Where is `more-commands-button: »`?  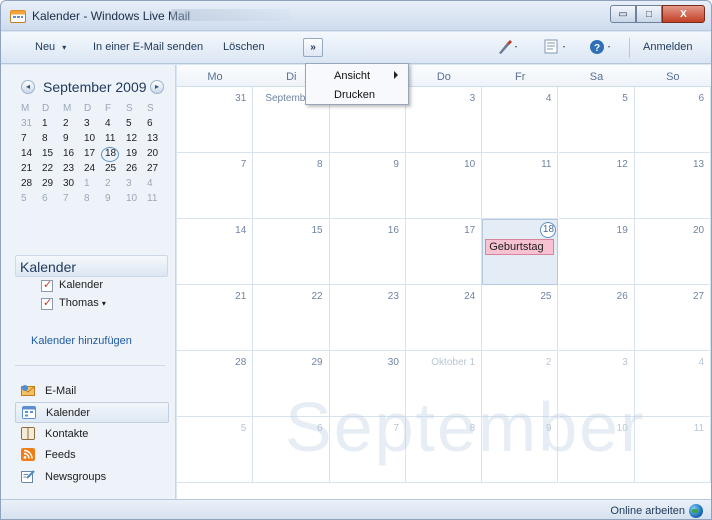 more-commands-button: » is located at coordinates (313, 47).